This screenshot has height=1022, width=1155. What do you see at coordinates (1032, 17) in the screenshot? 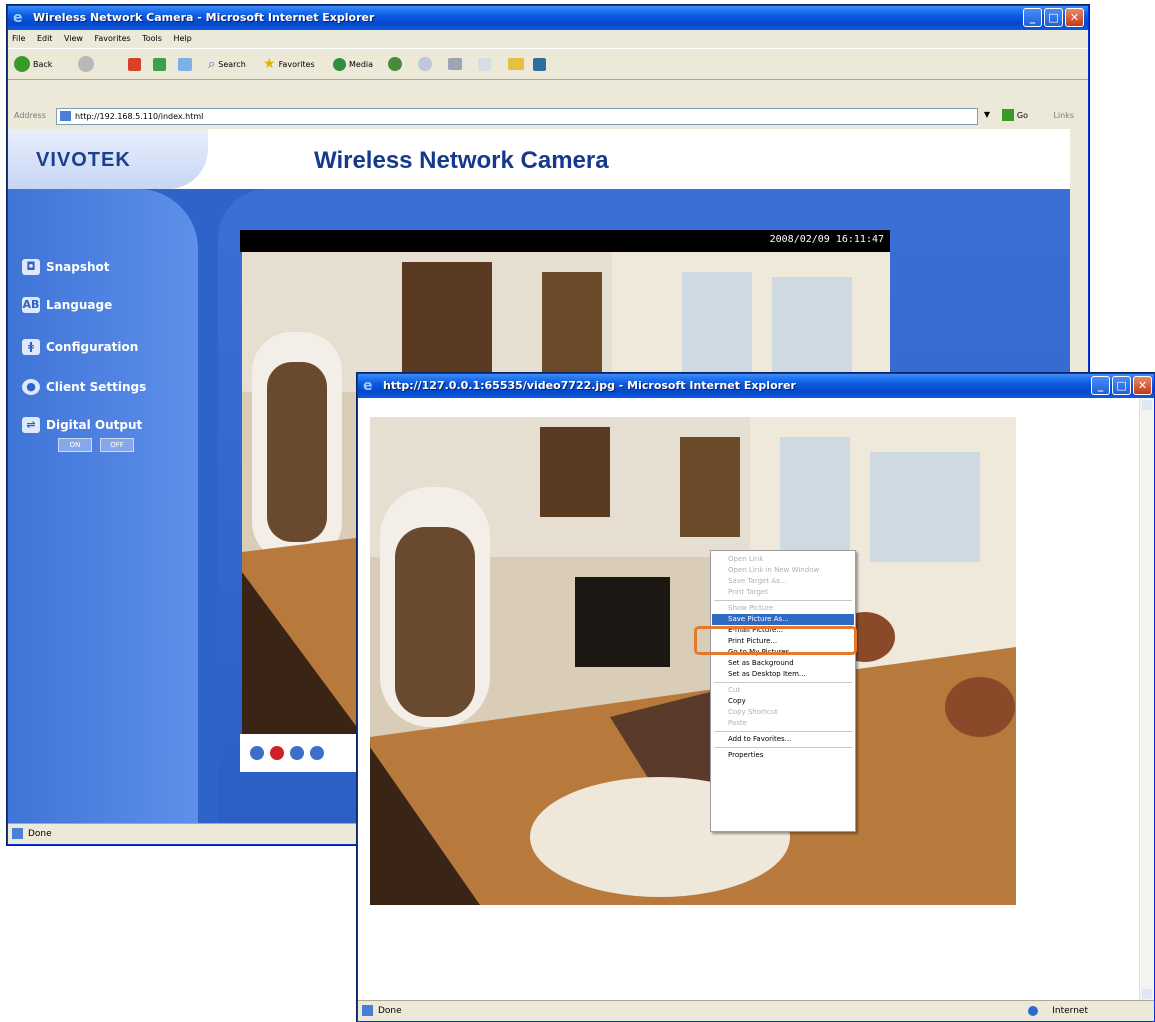
I see `minimize-button: _` at bounding box center [1032, 17].